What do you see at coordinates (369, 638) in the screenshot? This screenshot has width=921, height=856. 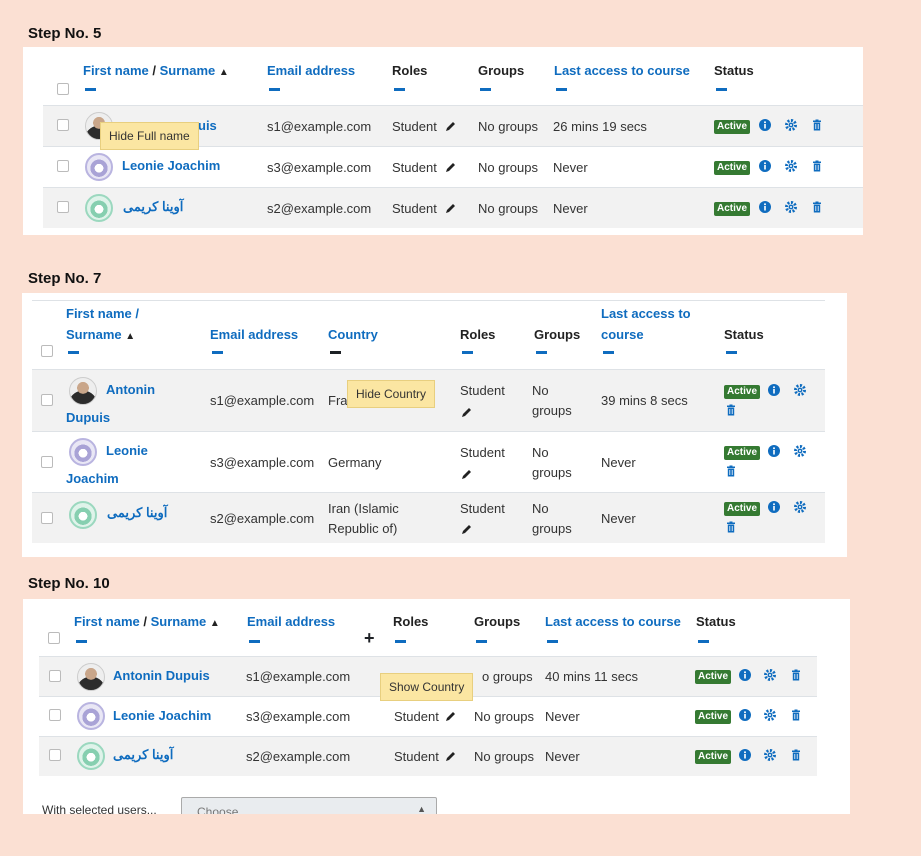 I see `show-country-plus-icon: +` at bounding box center [369, 638].